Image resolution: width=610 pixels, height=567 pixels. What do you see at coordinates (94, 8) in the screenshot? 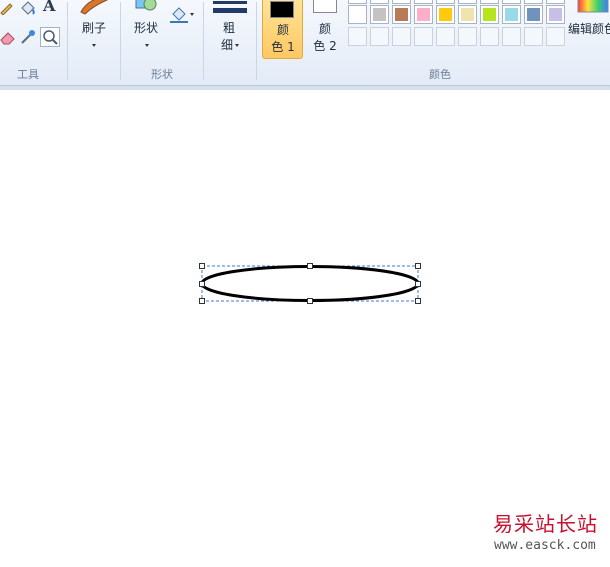
I see `brush-icon` at bounding box center [94, 8].